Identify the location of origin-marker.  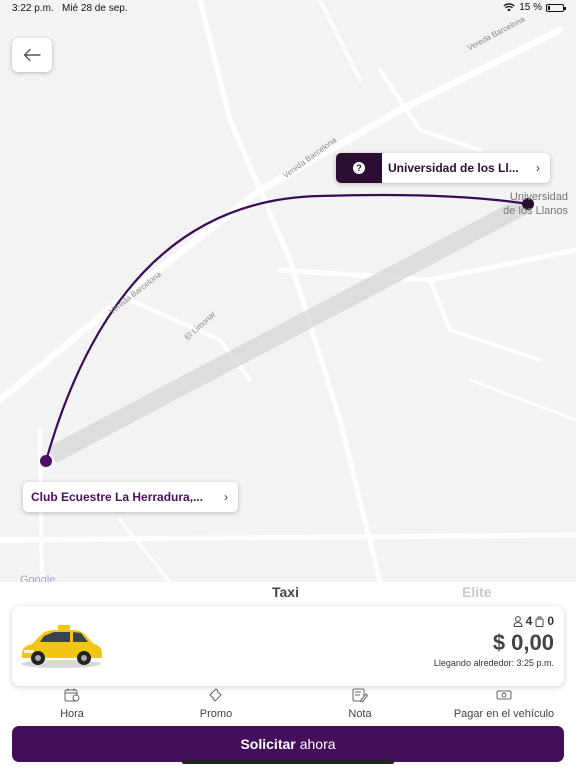
(46, 461).